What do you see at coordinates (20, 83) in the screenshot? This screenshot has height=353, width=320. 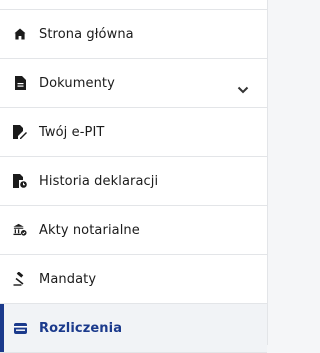 I see `document-icon` at bounding box center [20, 83].